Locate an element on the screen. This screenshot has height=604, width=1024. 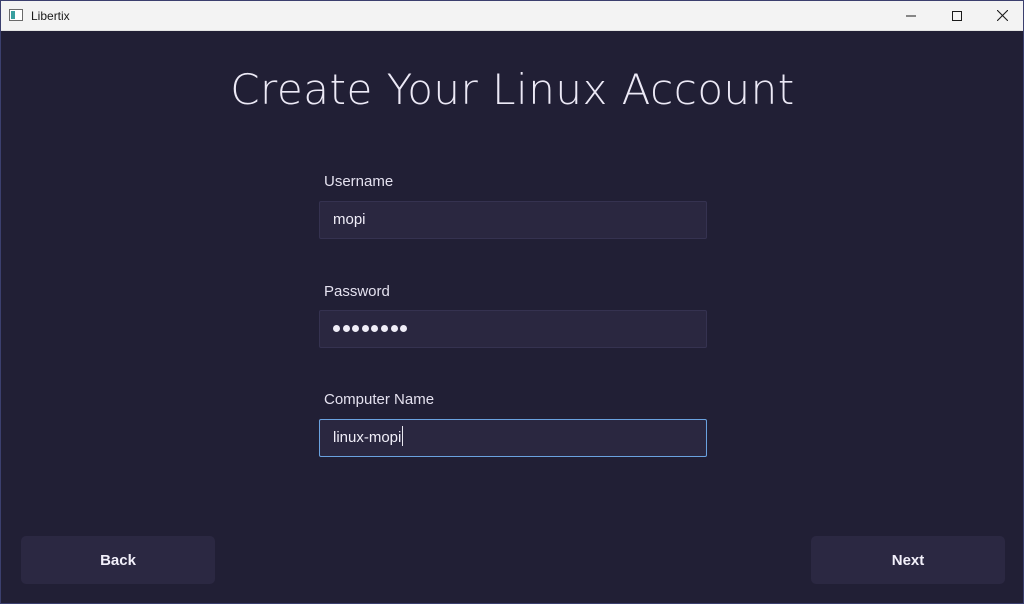
app-icon is located at coordinates (16, 15).